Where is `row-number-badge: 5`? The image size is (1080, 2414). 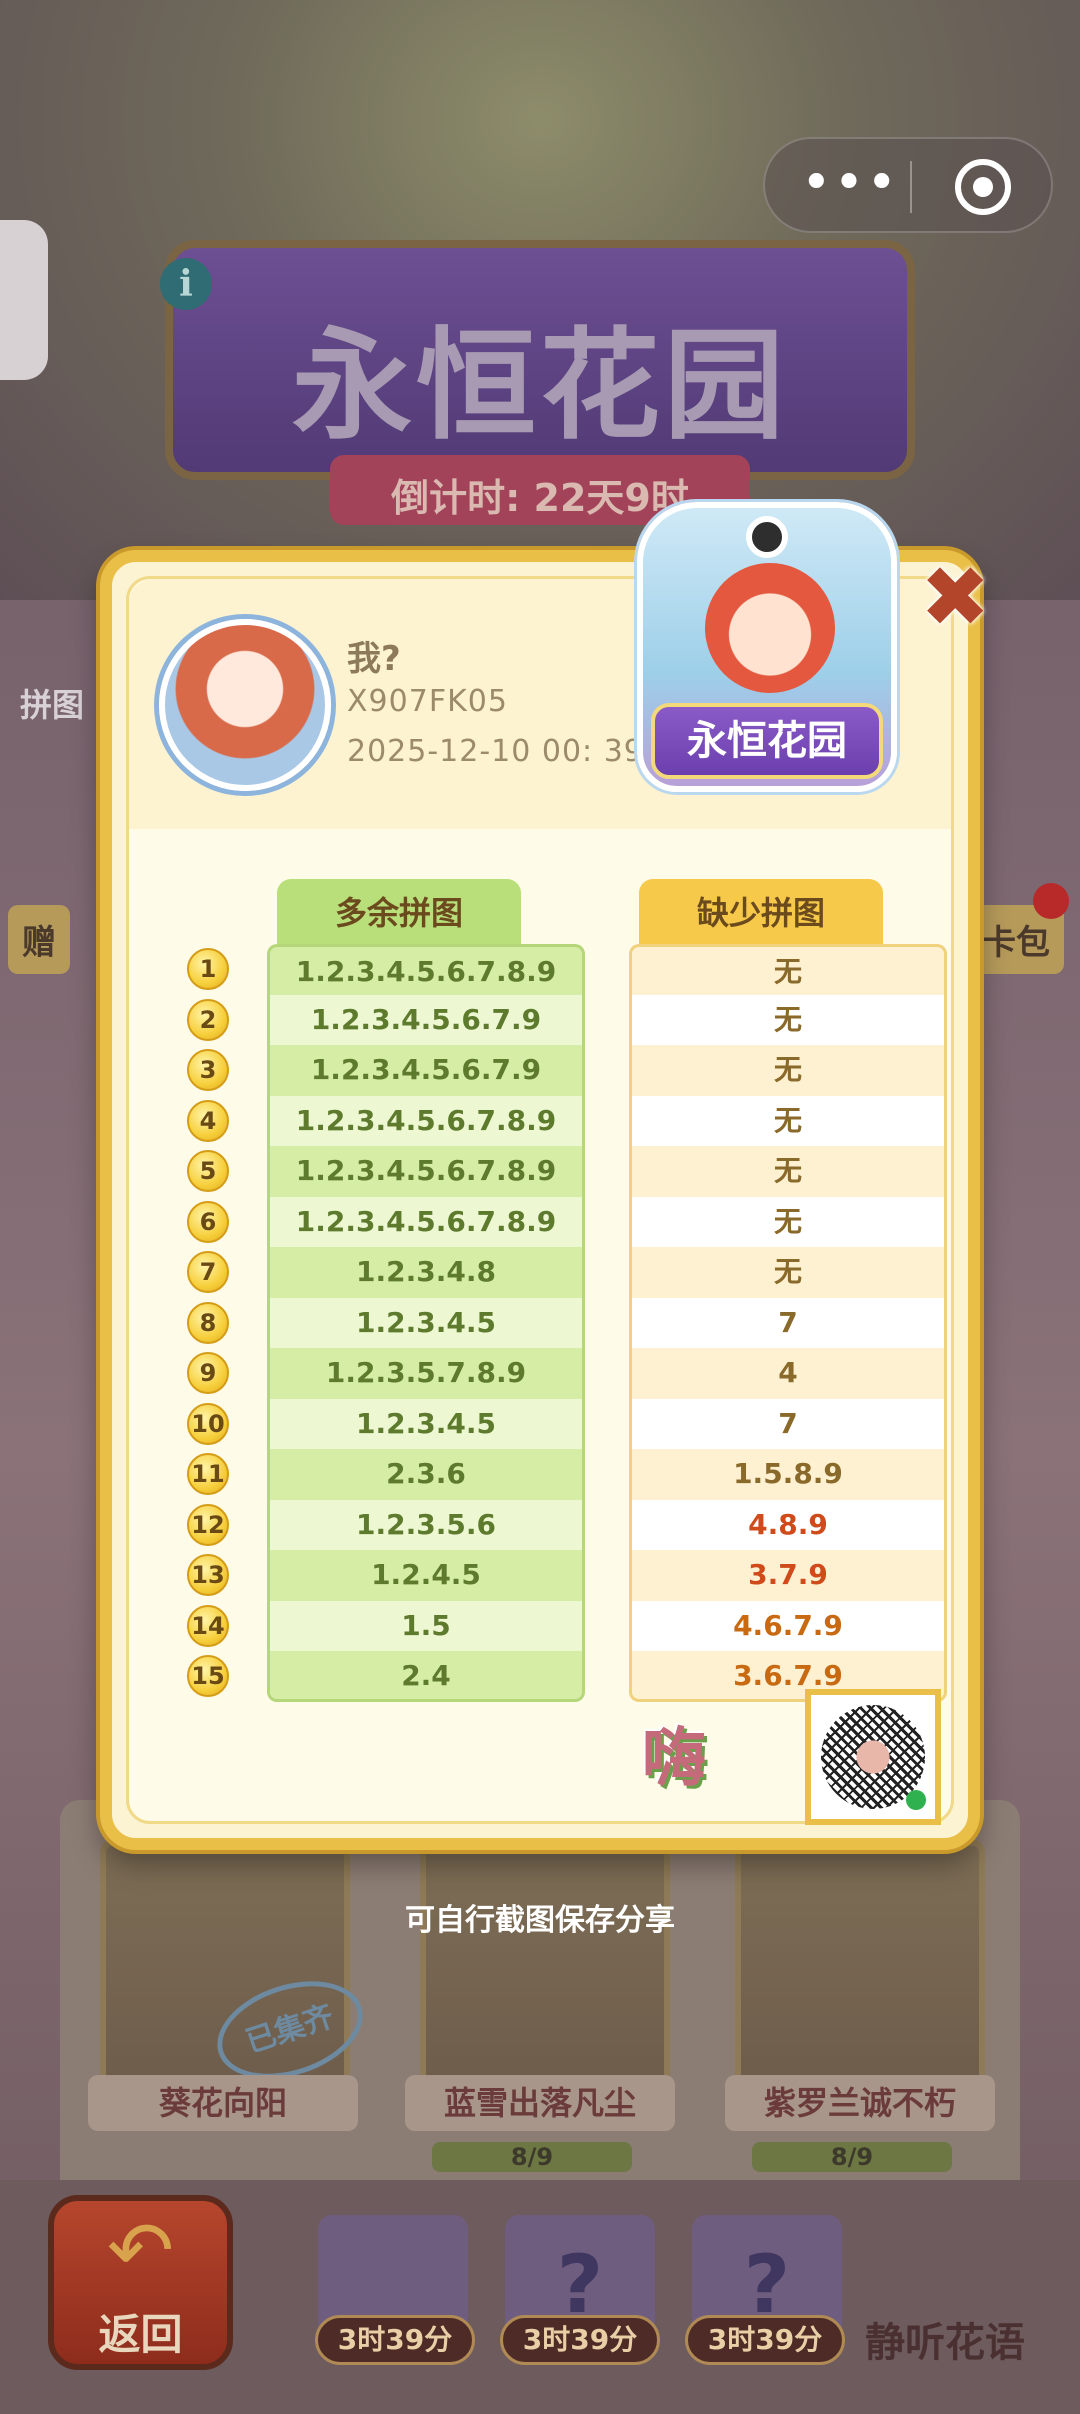
row-number-badge: 5 is located at coordinates (208, 1171).